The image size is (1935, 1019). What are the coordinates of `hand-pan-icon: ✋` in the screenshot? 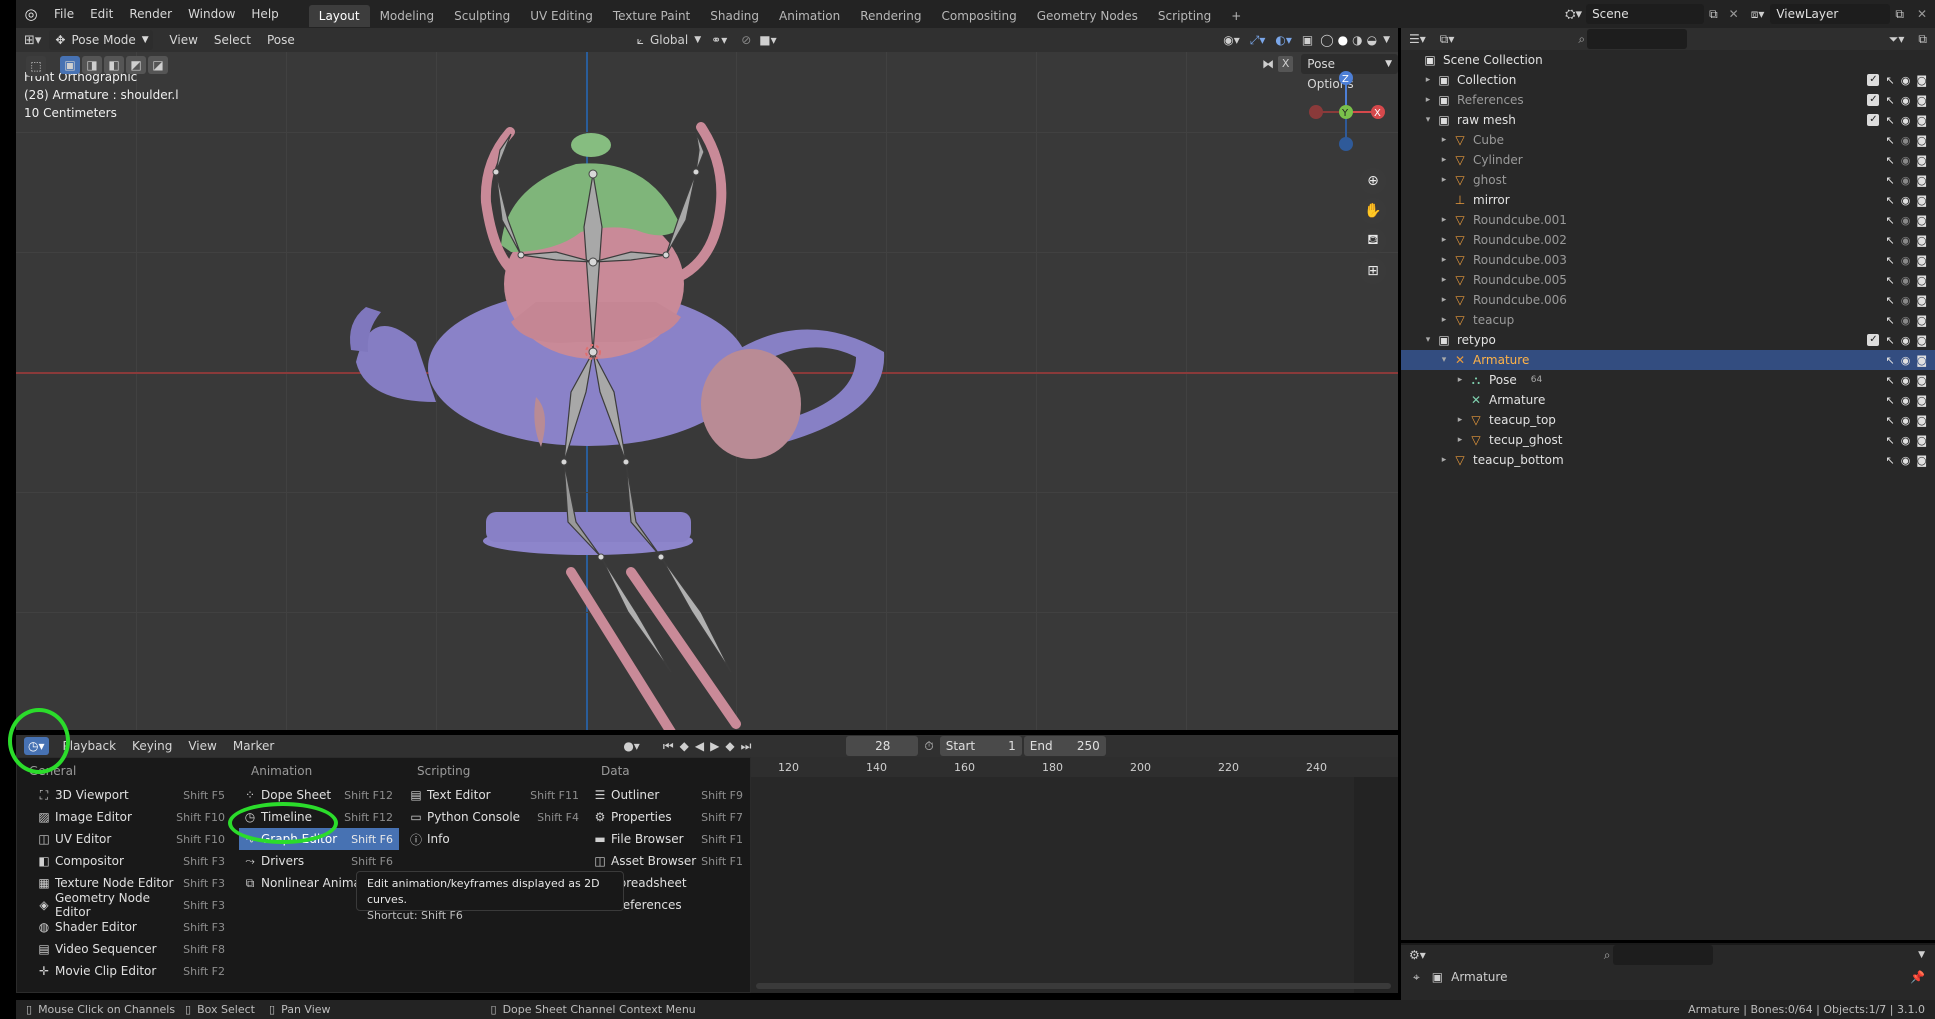 It's located at (1373, 211).